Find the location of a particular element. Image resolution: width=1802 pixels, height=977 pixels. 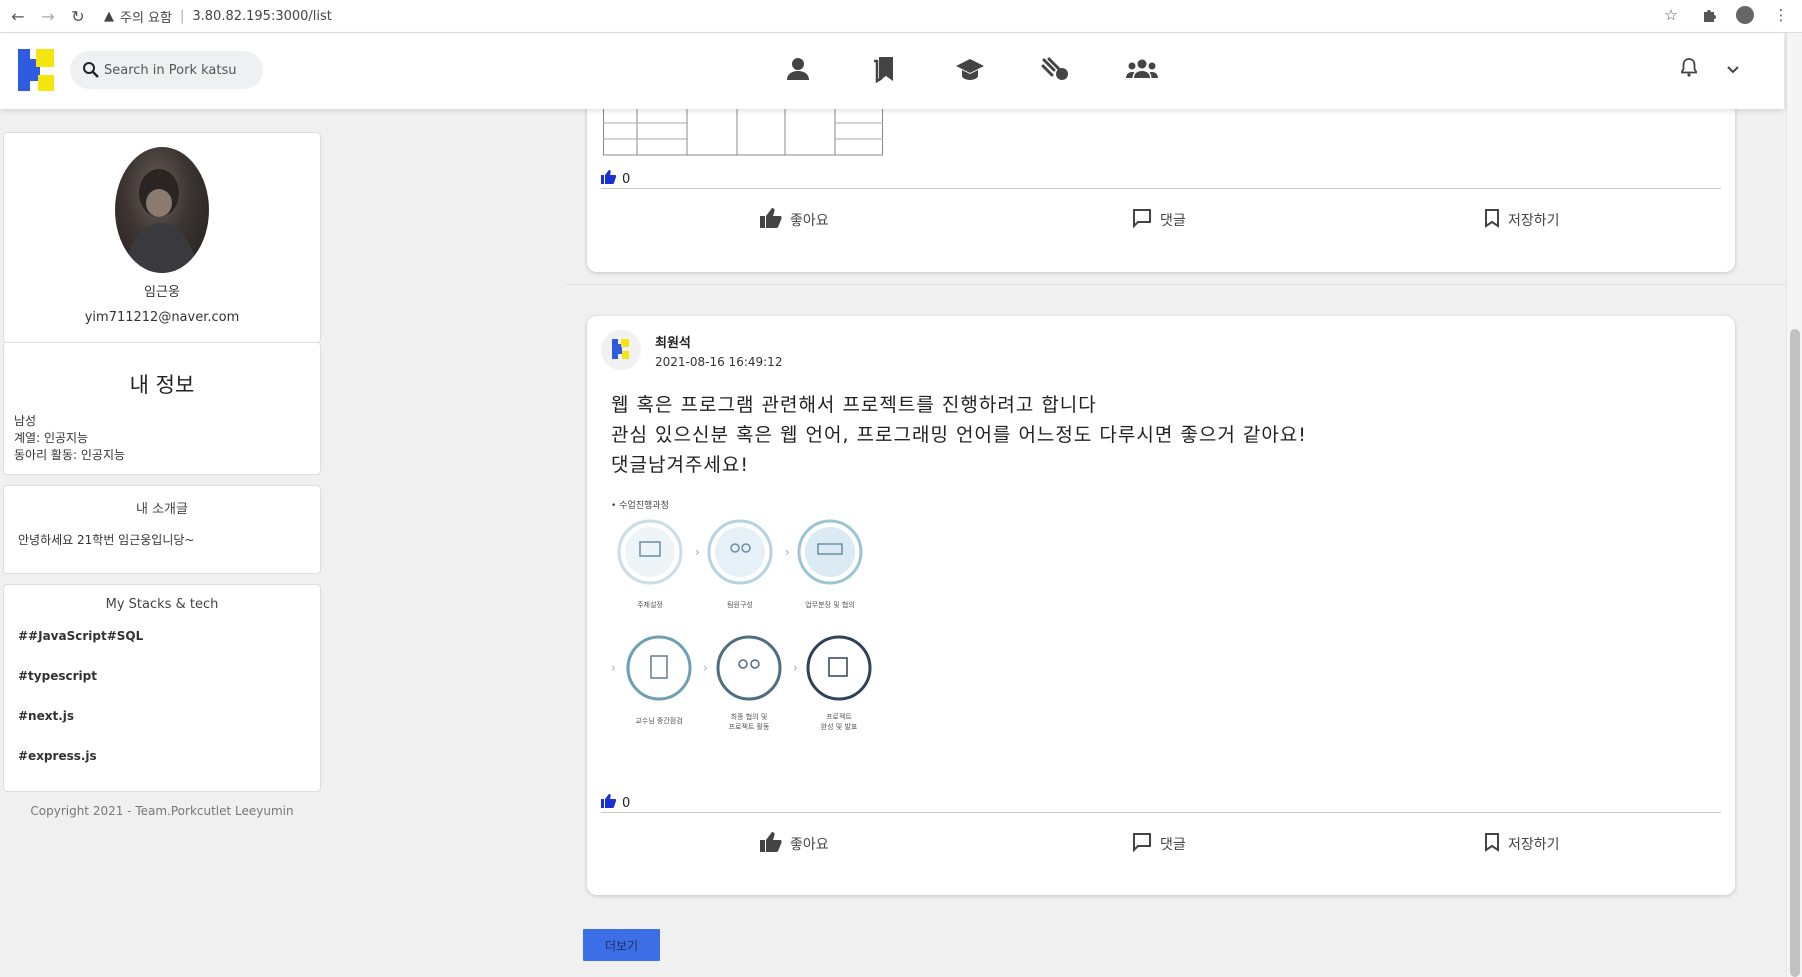

search-bar: Search in Pork katsu is located at coordinates (166, 70).